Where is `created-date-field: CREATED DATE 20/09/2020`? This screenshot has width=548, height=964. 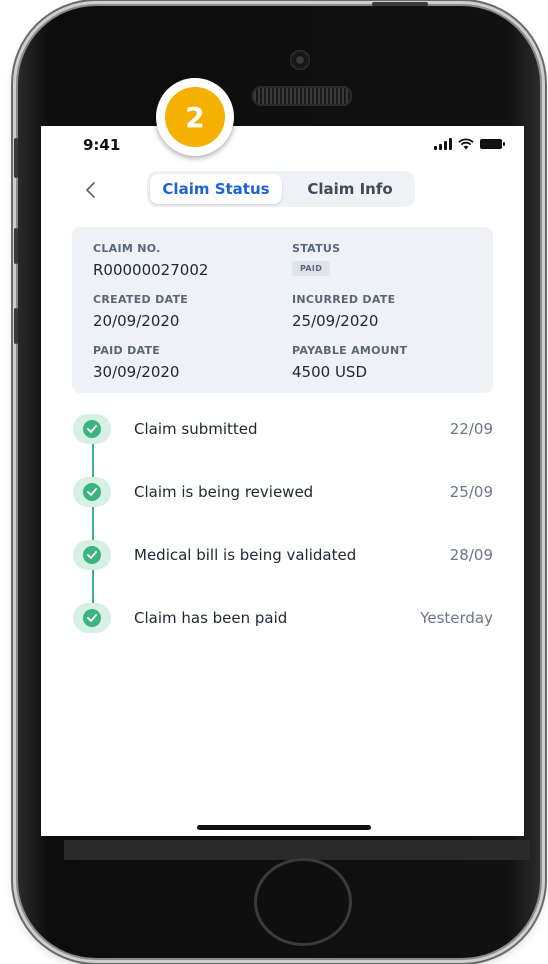 created-date-field: CREATED DATE 20/09/2020 is located at coordinates (140, 311).